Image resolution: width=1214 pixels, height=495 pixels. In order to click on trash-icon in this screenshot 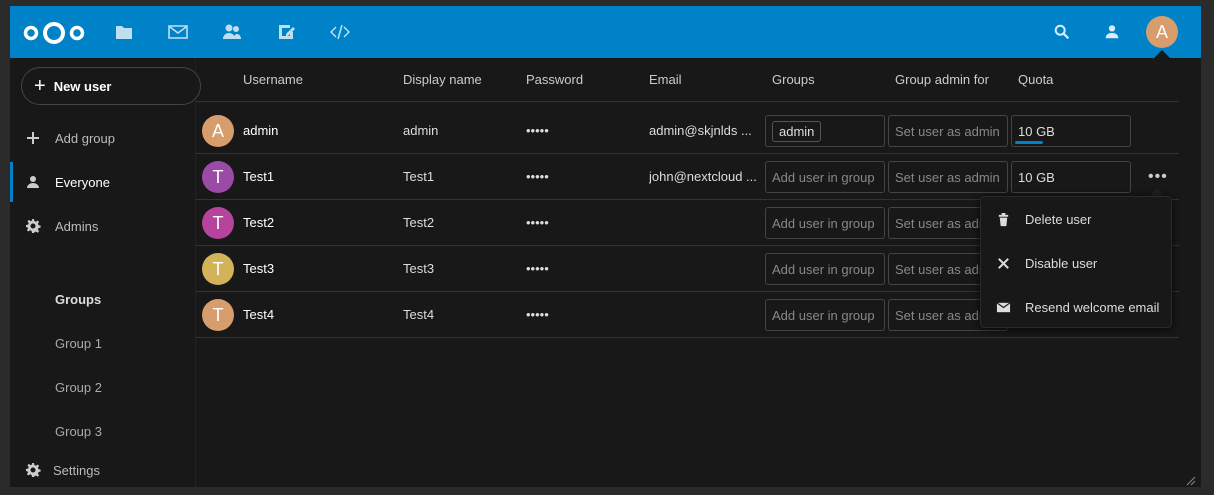, I will do `click(1003, 219)`.